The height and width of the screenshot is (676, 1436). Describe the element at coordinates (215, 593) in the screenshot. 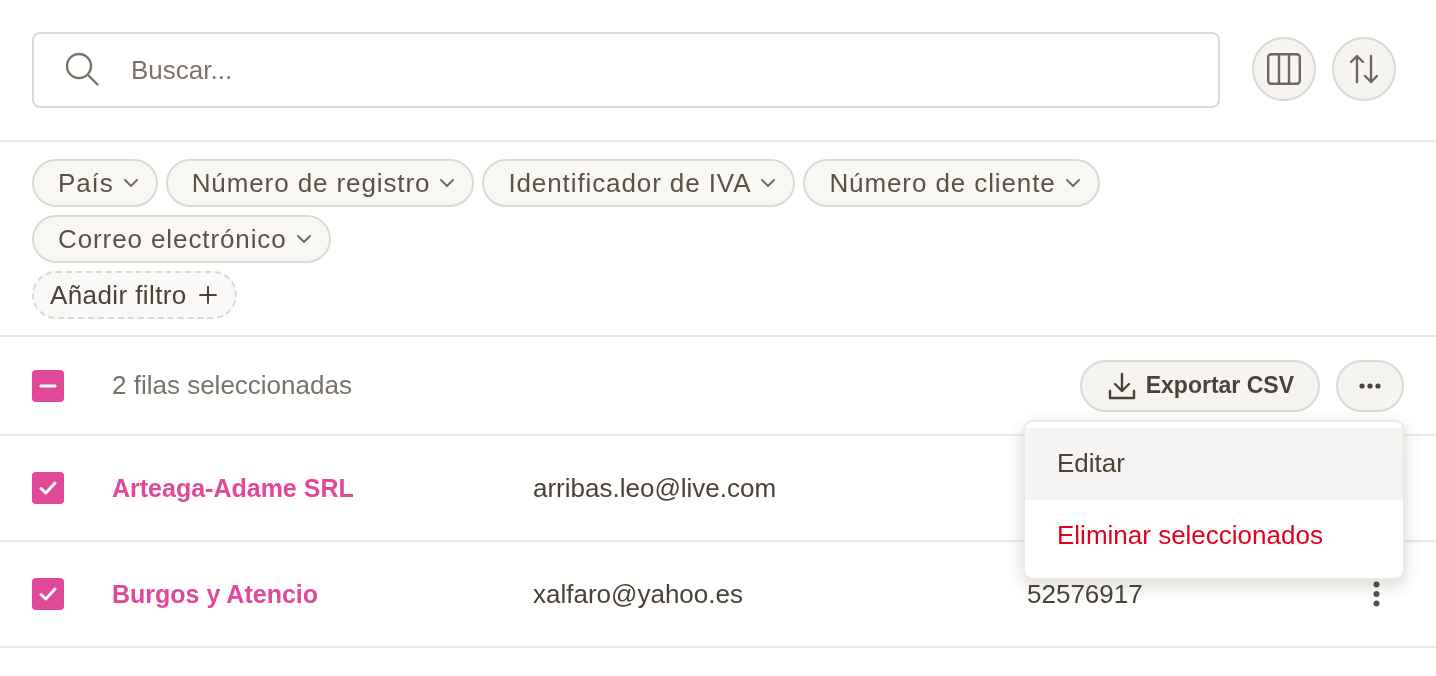

I see `customer-name-link: Burgos y Atencio` at that location.